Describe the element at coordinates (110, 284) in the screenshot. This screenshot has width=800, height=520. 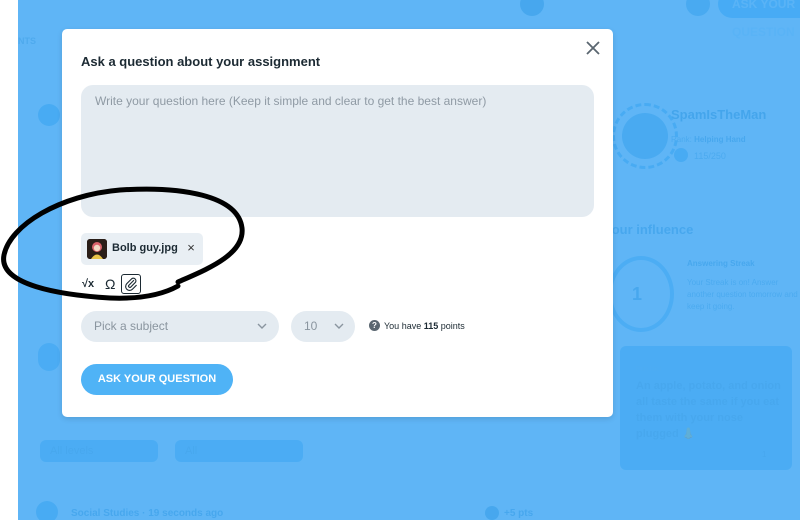
I see `symbols-tool-button: Ω` at that location.